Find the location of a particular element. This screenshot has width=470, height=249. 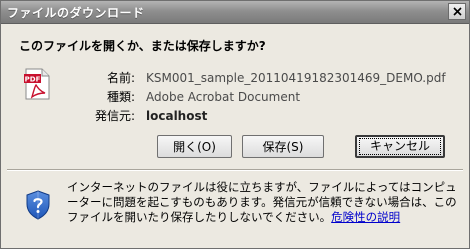

open-button-label: 開く(O) is located at coordinates (194, 147).